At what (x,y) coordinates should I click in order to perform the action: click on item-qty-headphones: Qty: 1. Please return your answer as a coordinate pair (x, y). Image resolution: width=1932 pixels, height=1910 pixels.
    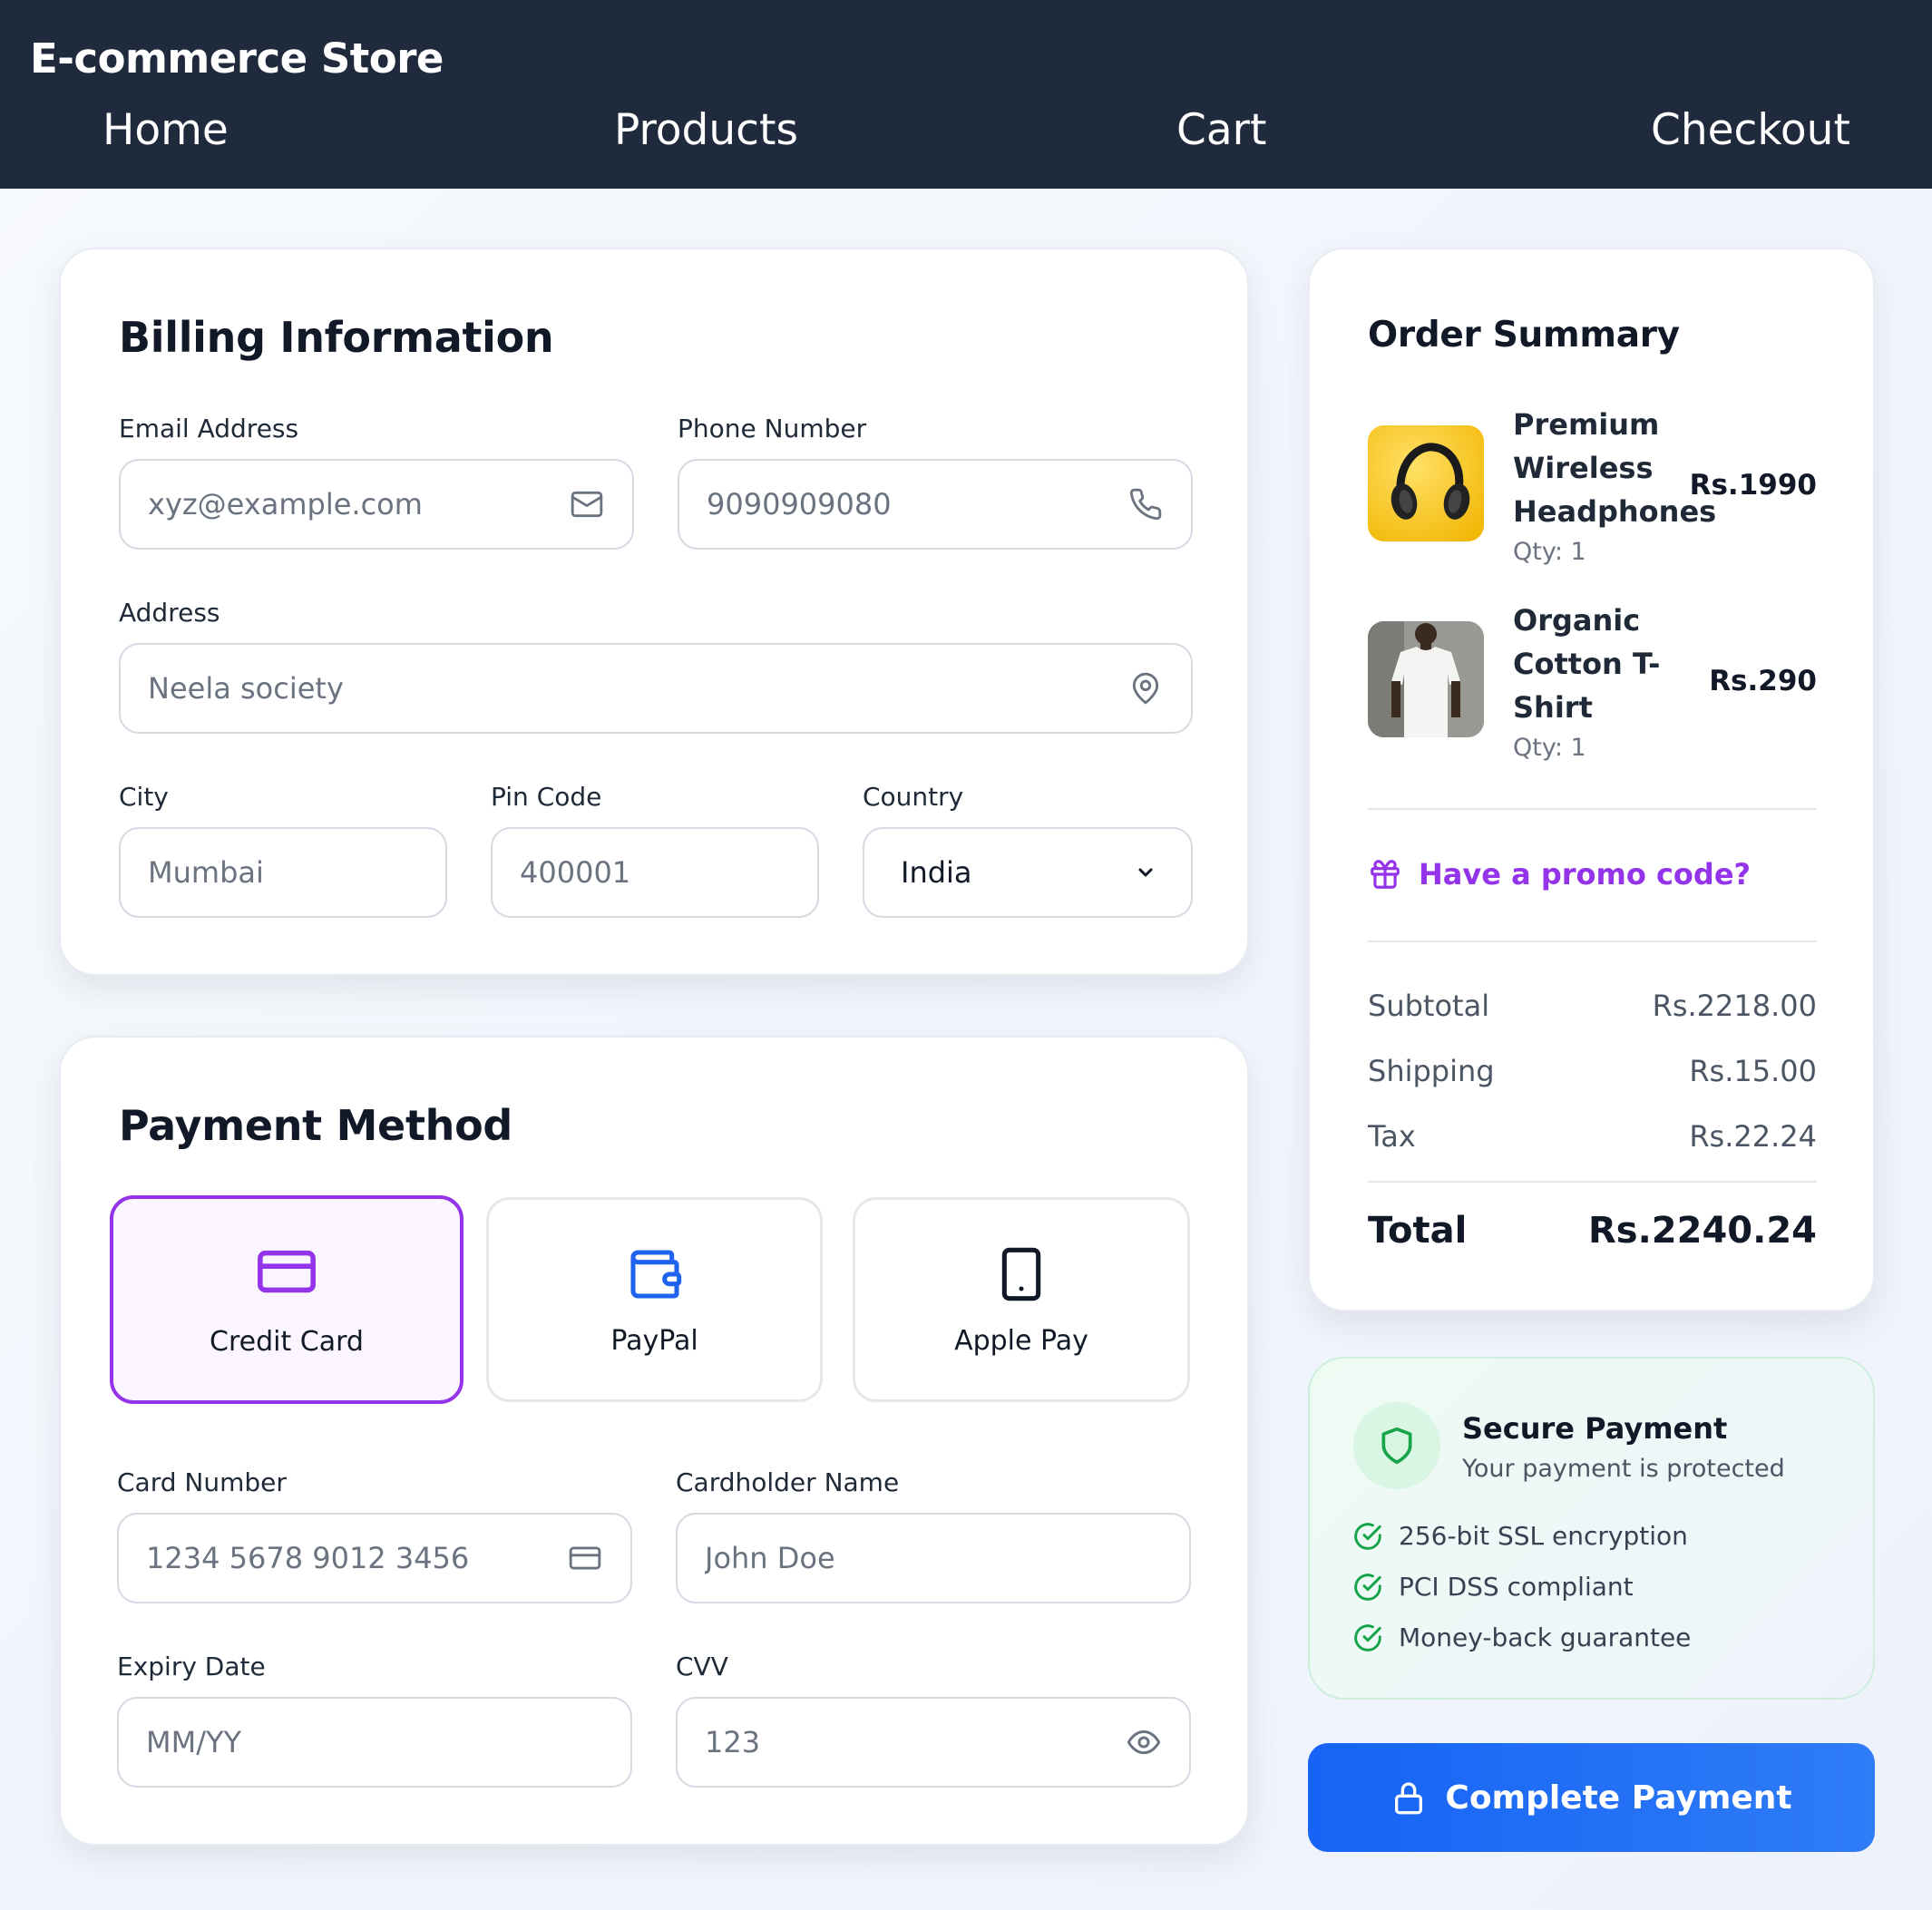
    Looking at the image, I should click on (1549, 552).